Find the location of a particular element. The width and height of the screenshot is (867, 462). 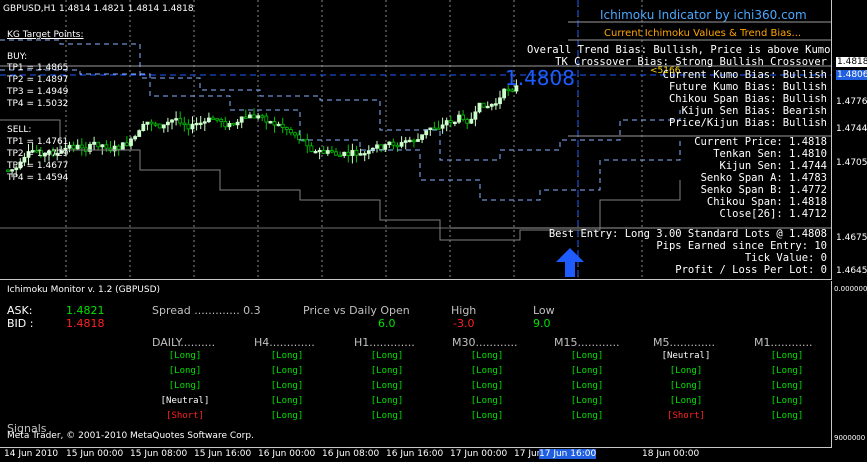

time-tick-cursor: 17 Jun 16:00 is located at coordinates (568, 454).